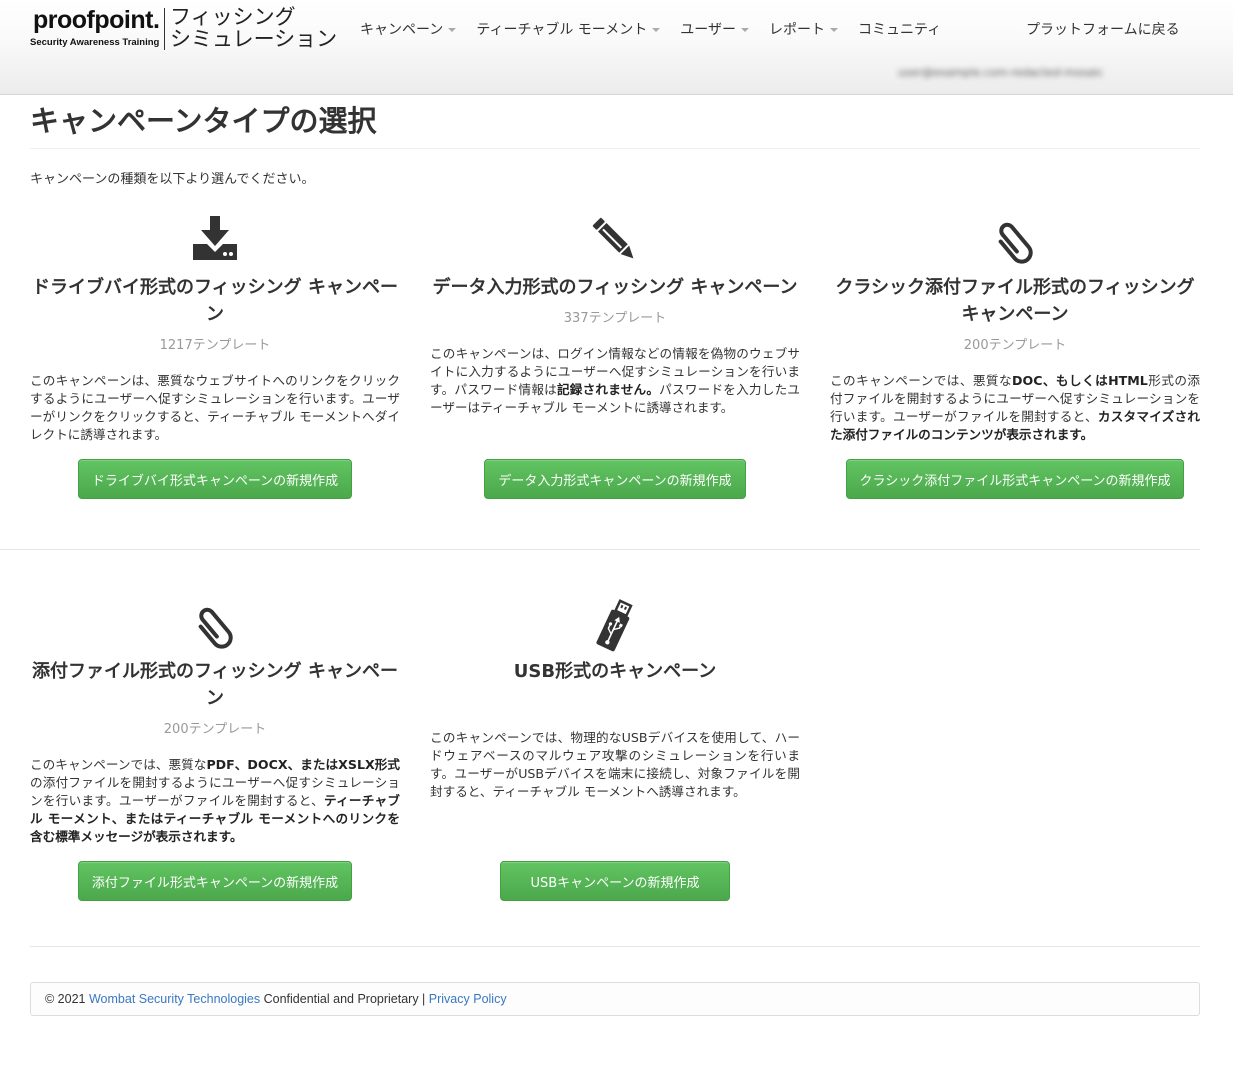 The image size is (1233, 1065). I want to click on nav-teachable-moments: ティーチャブル モーメント, so click(568, 29).